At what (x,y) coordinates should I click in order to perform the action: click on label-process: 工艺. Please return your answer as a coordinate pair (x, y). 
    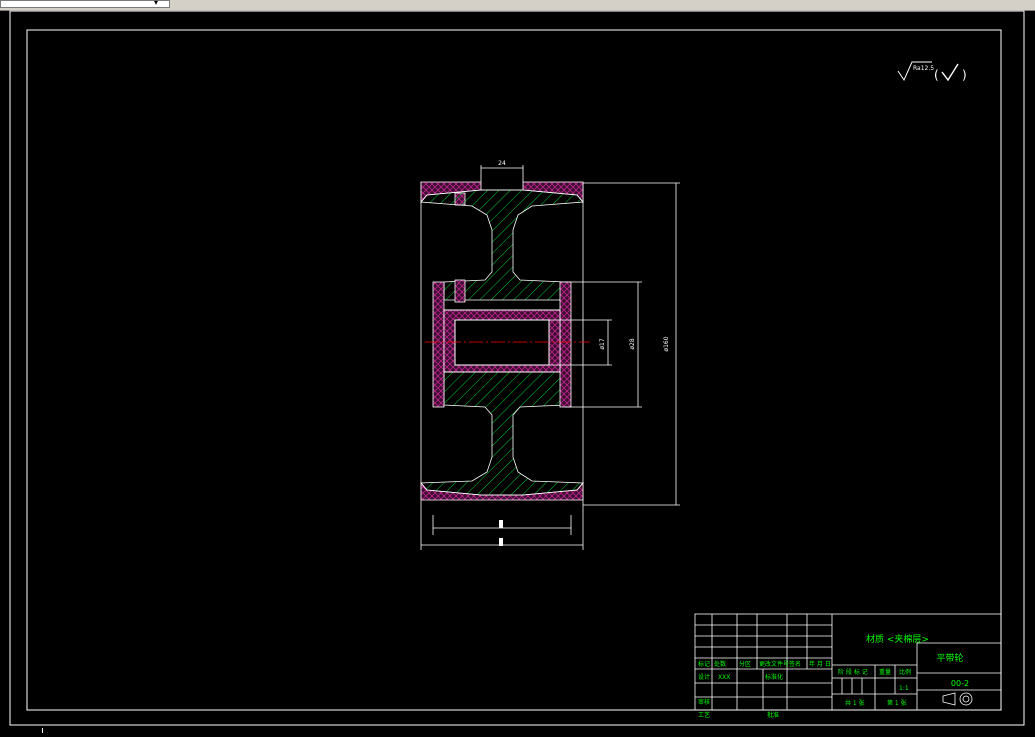
    Looking at the image, I should click on (704, 715).